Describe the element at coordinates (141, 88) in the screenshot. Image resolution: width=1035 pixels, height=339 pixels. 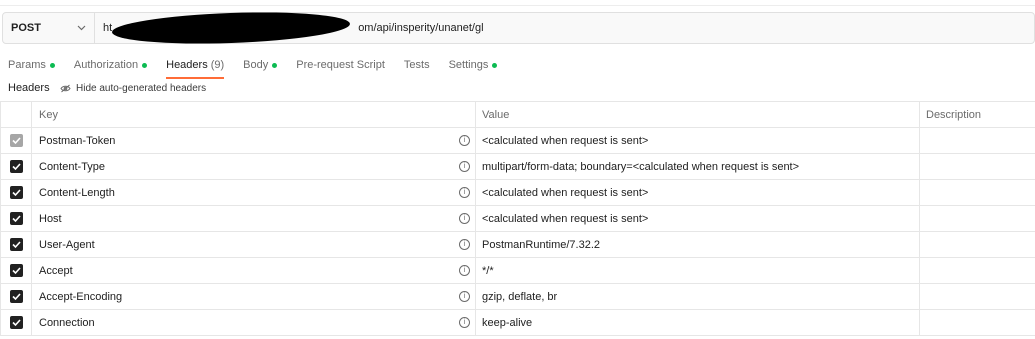
I see `hide-button-label: Hide auto-generated headers` at that location.